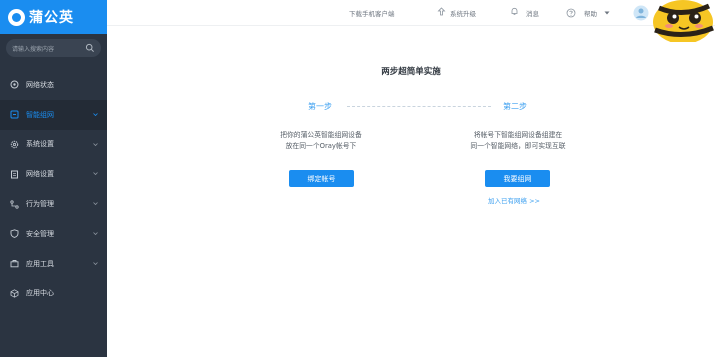  Describe the element at coordinates (532, 13) in the screenshot. I see `messages-link: 消息` at that location.